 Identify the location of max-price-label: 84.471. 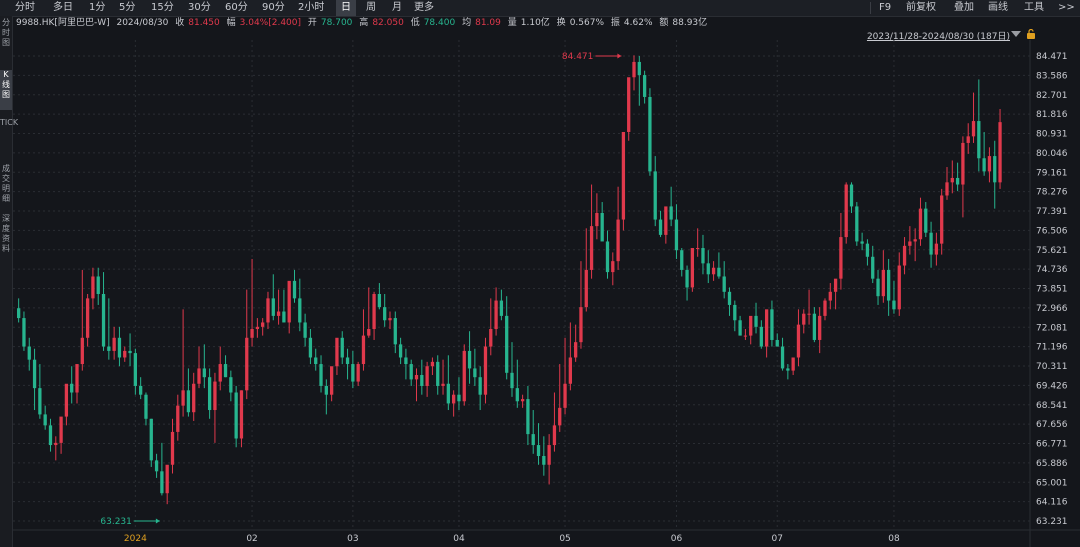
(578, 57).